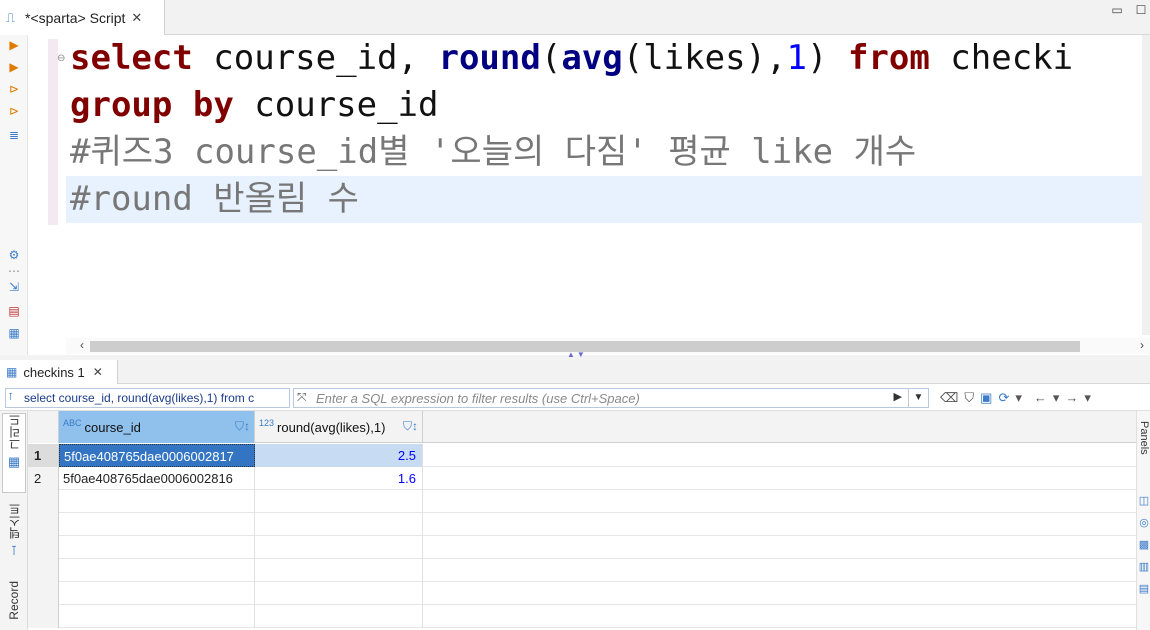 The height and width of the screenshot is (630, 1150). I want to click on eraser-icon: ⌫, so click(949, 398).